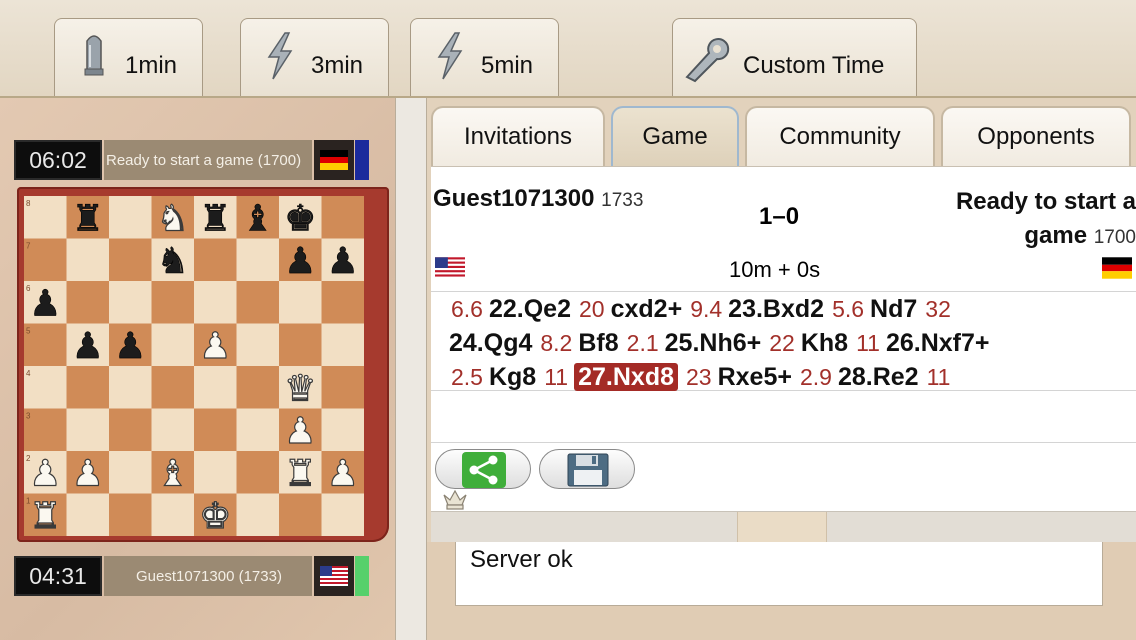 The height and width of the screenshot is (640, 1136). What do you see at coordinates (258, 302) in the screenshot?
I see `board-square-f6` at bounding box center [258, 302].